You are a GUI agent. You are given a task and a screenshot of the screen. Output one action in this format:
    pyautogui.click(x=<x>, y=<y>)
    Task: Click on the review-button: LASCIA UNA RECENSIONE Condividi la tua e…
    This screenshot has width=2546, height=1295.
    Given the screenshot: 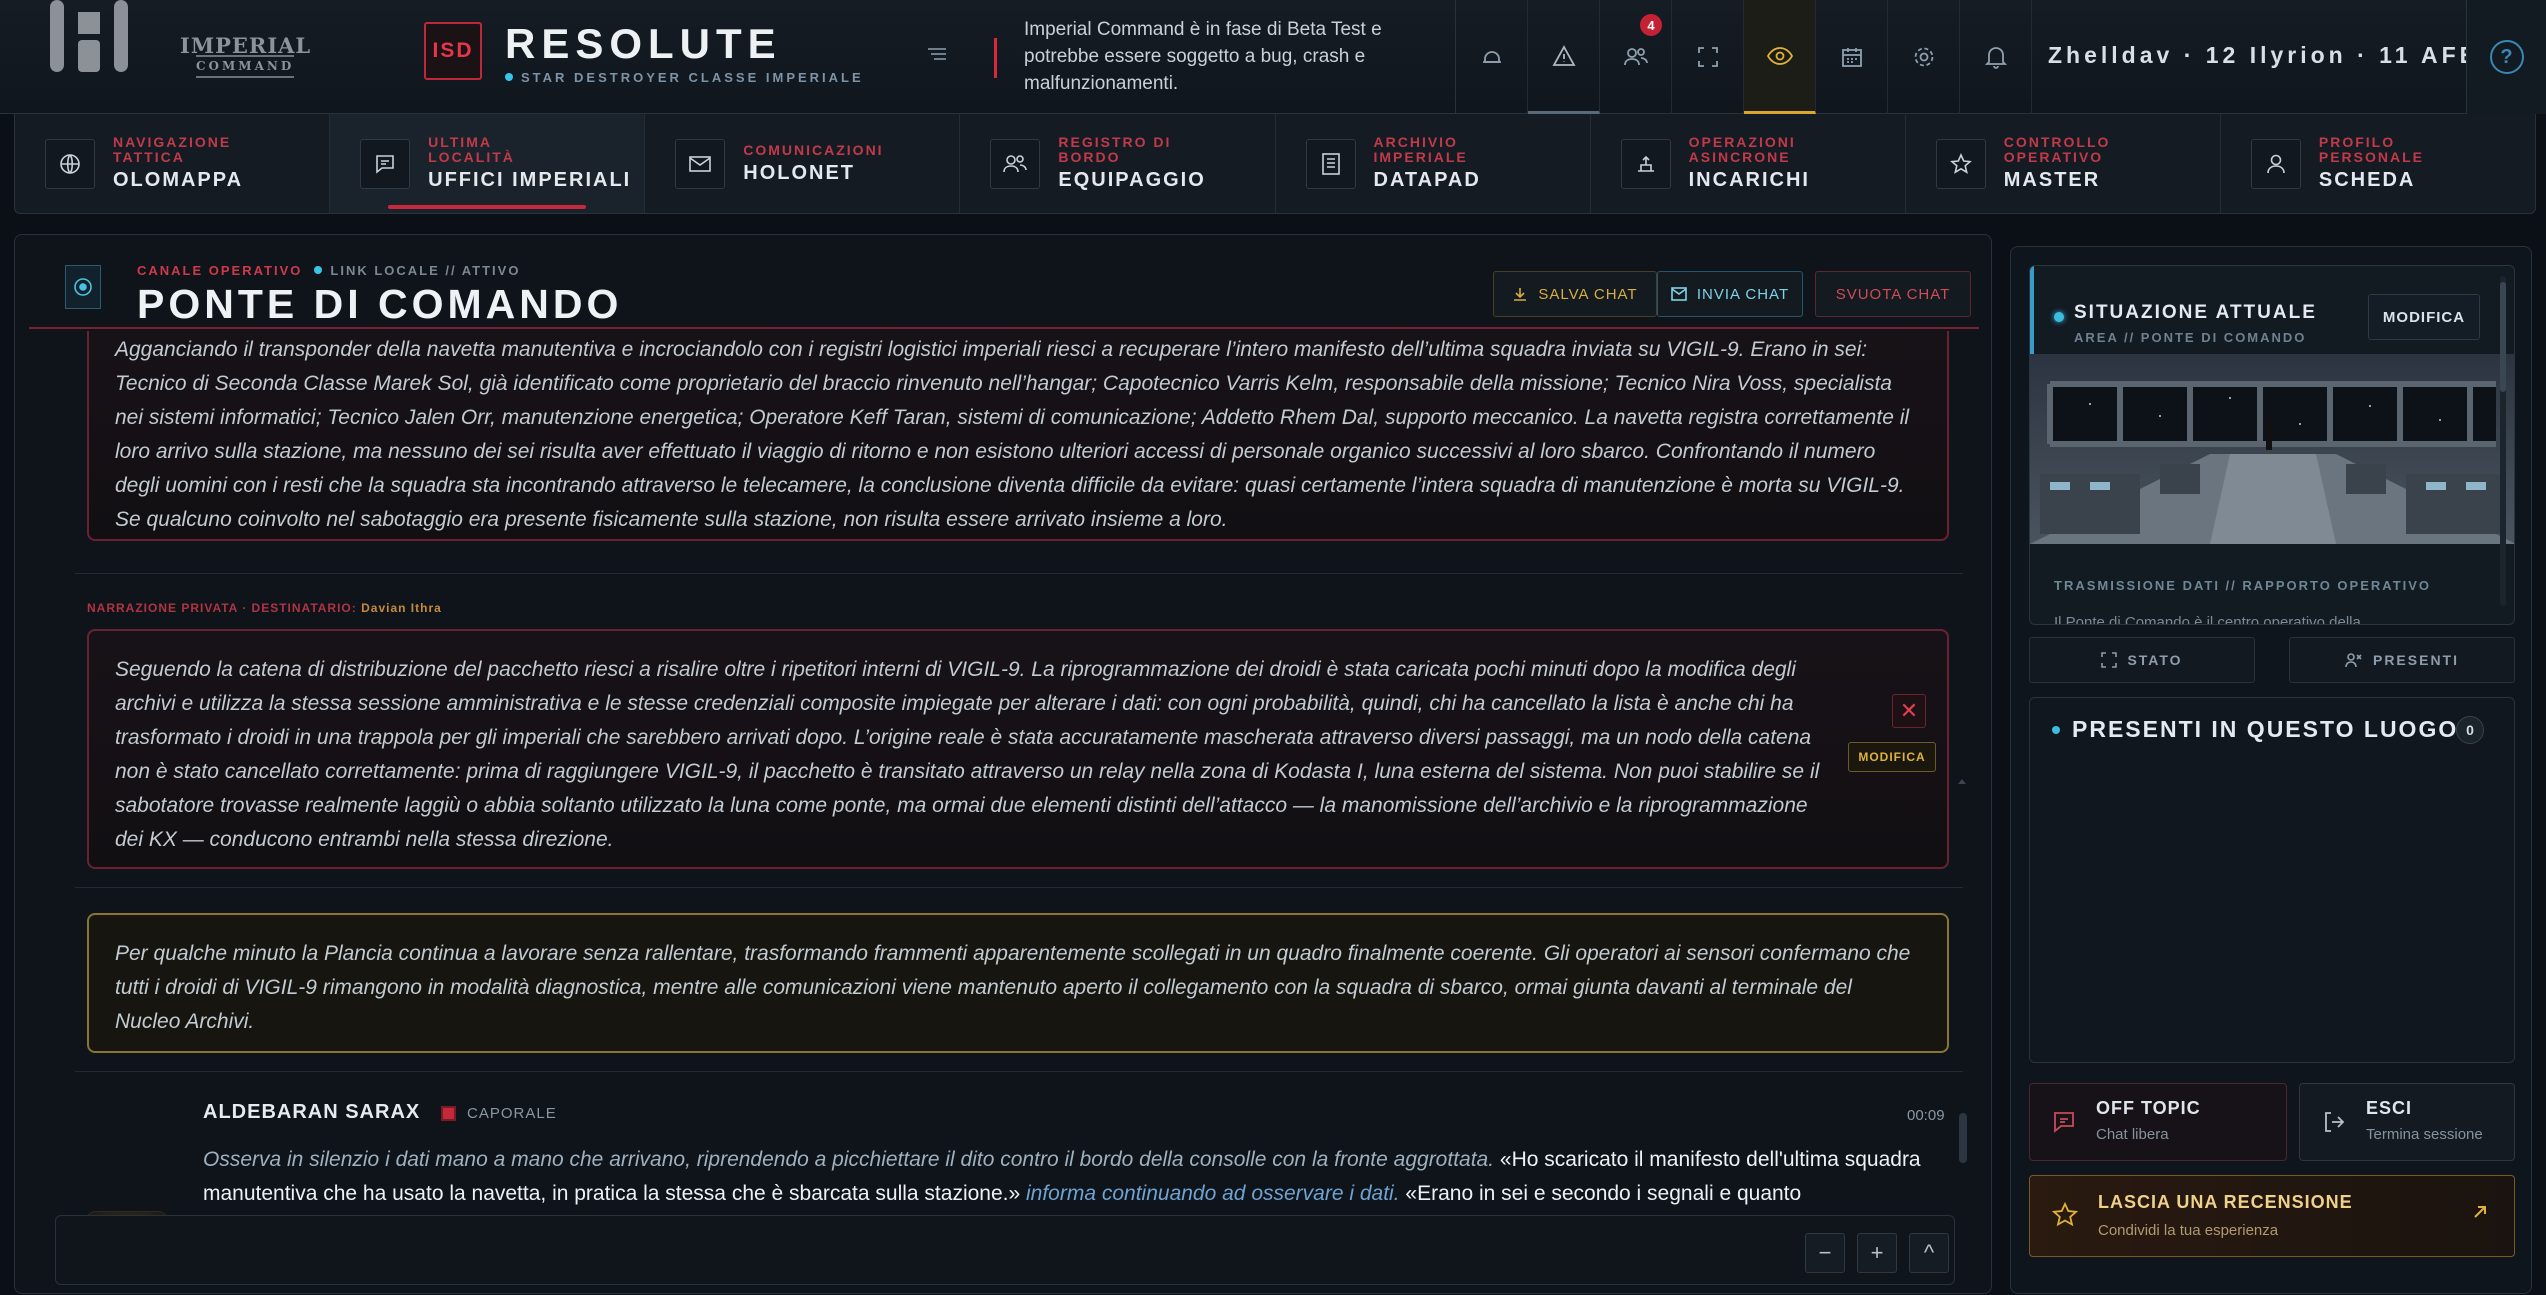 What is the action you would take?
    pyautogui.click(x=2272, y=1216)
    